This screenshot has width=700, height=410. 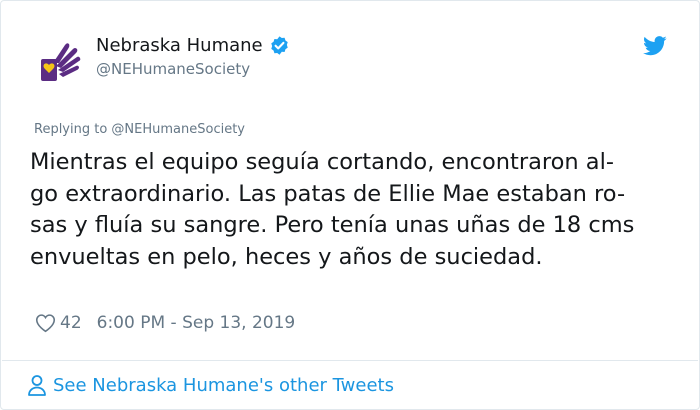 I want to click on tweet-meta: 42 6:00 PM - Sep 13, 2019, so click(x=165, y=323).